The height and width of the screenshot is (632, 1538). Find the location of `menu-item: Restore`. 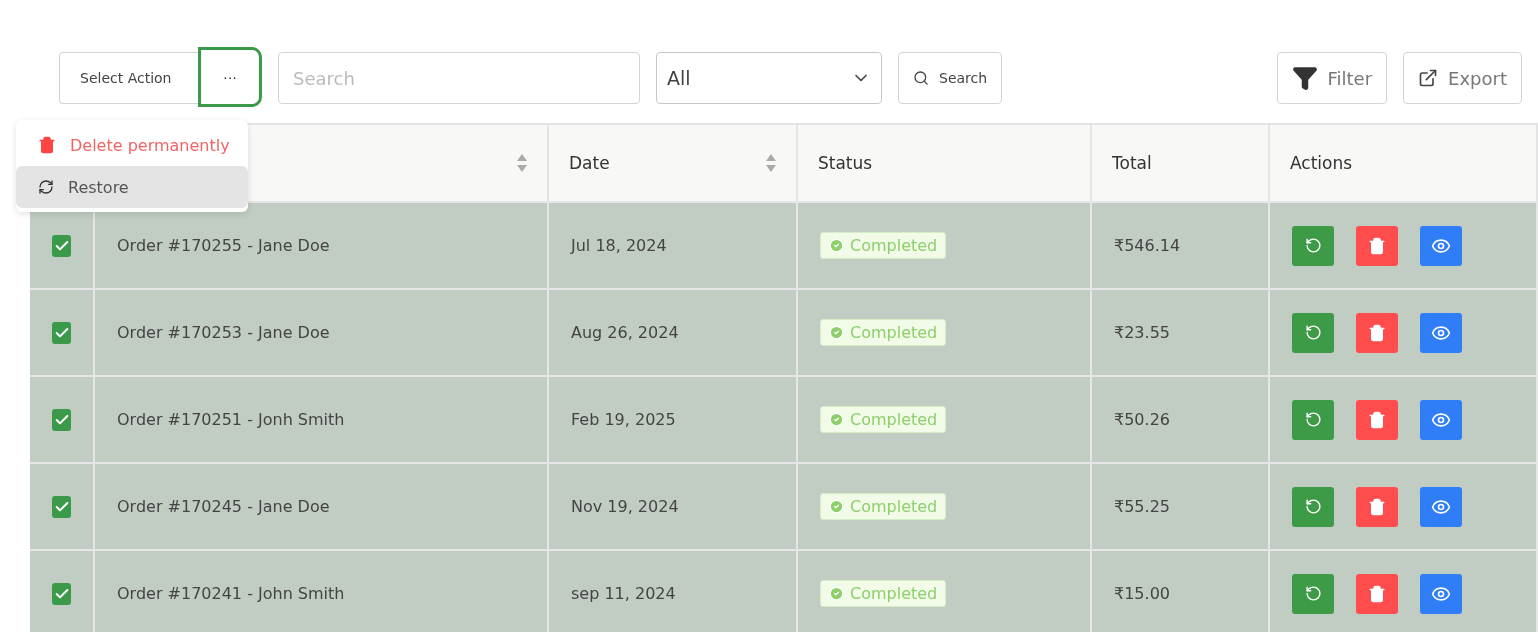

menu-item: Restore is located at coordinates (132, 187).